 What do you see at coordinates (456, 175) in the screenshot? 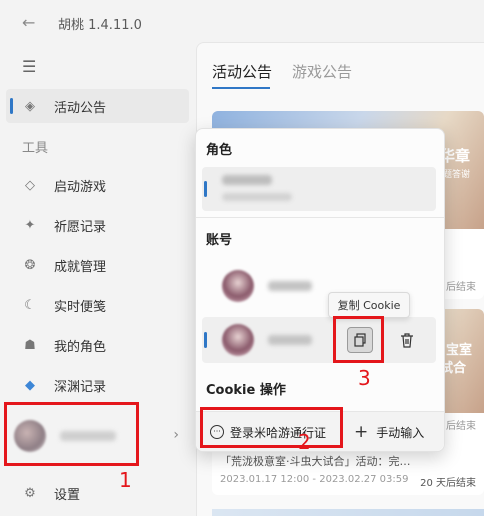
I see `banner-subtitle-partial: 题答谢` at bounding box center [456, 175].